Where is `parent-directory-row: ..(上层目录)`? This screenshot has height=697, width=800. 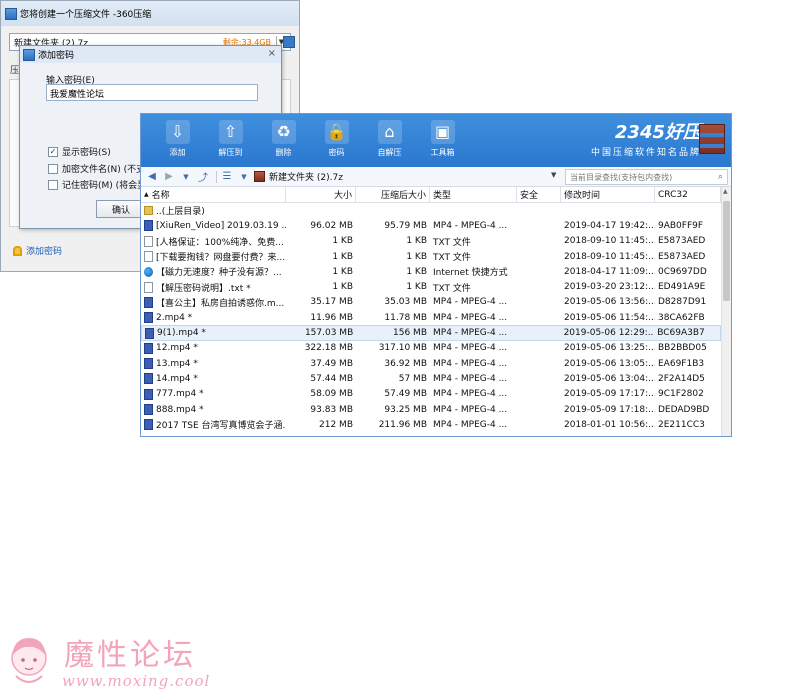 parent-directory-row: ..(上层目录) is located at coordinates (431, 210).